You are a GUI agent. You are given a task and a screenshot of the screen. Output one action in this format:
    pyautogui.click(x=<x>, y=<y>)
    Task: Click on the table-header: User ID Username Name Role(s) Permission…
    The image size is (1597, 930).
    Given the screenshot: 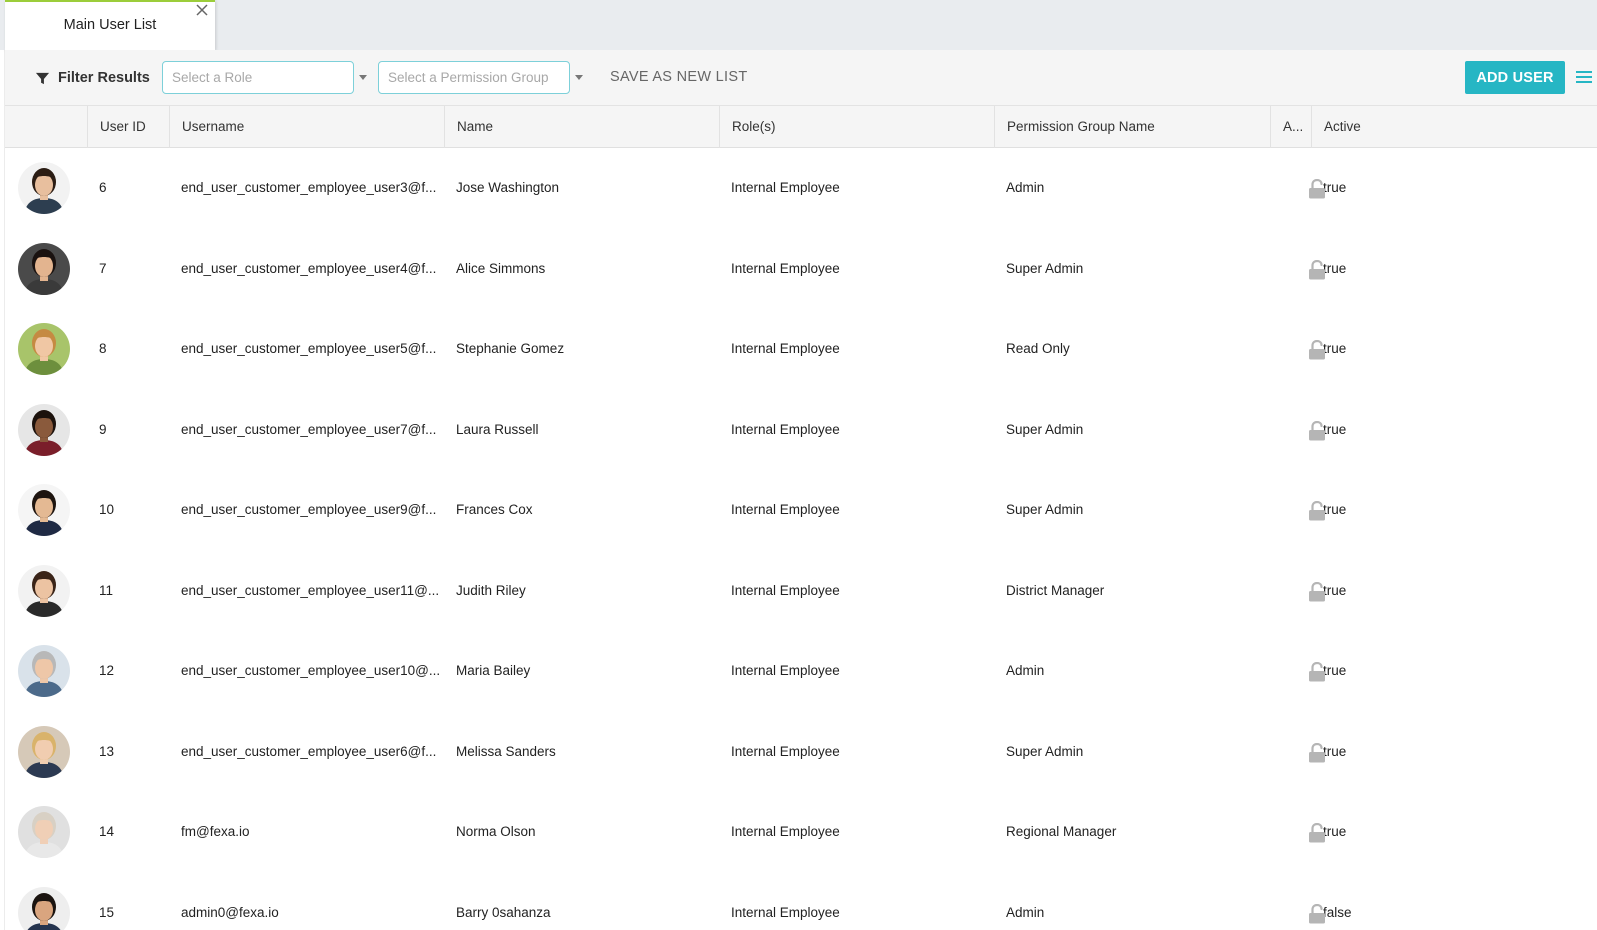 What is the action you would take?
    pyautogui.click(x=801, y=127)
    